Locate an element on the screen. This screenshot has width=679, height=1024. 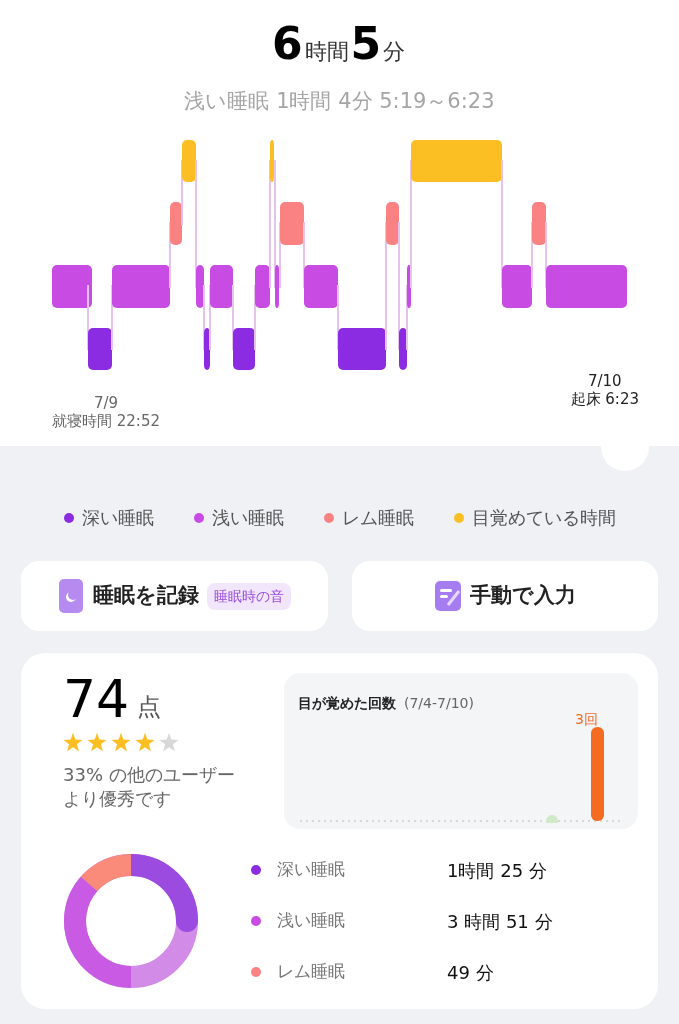
score-value: 74 is located at coordinates (96, 699).